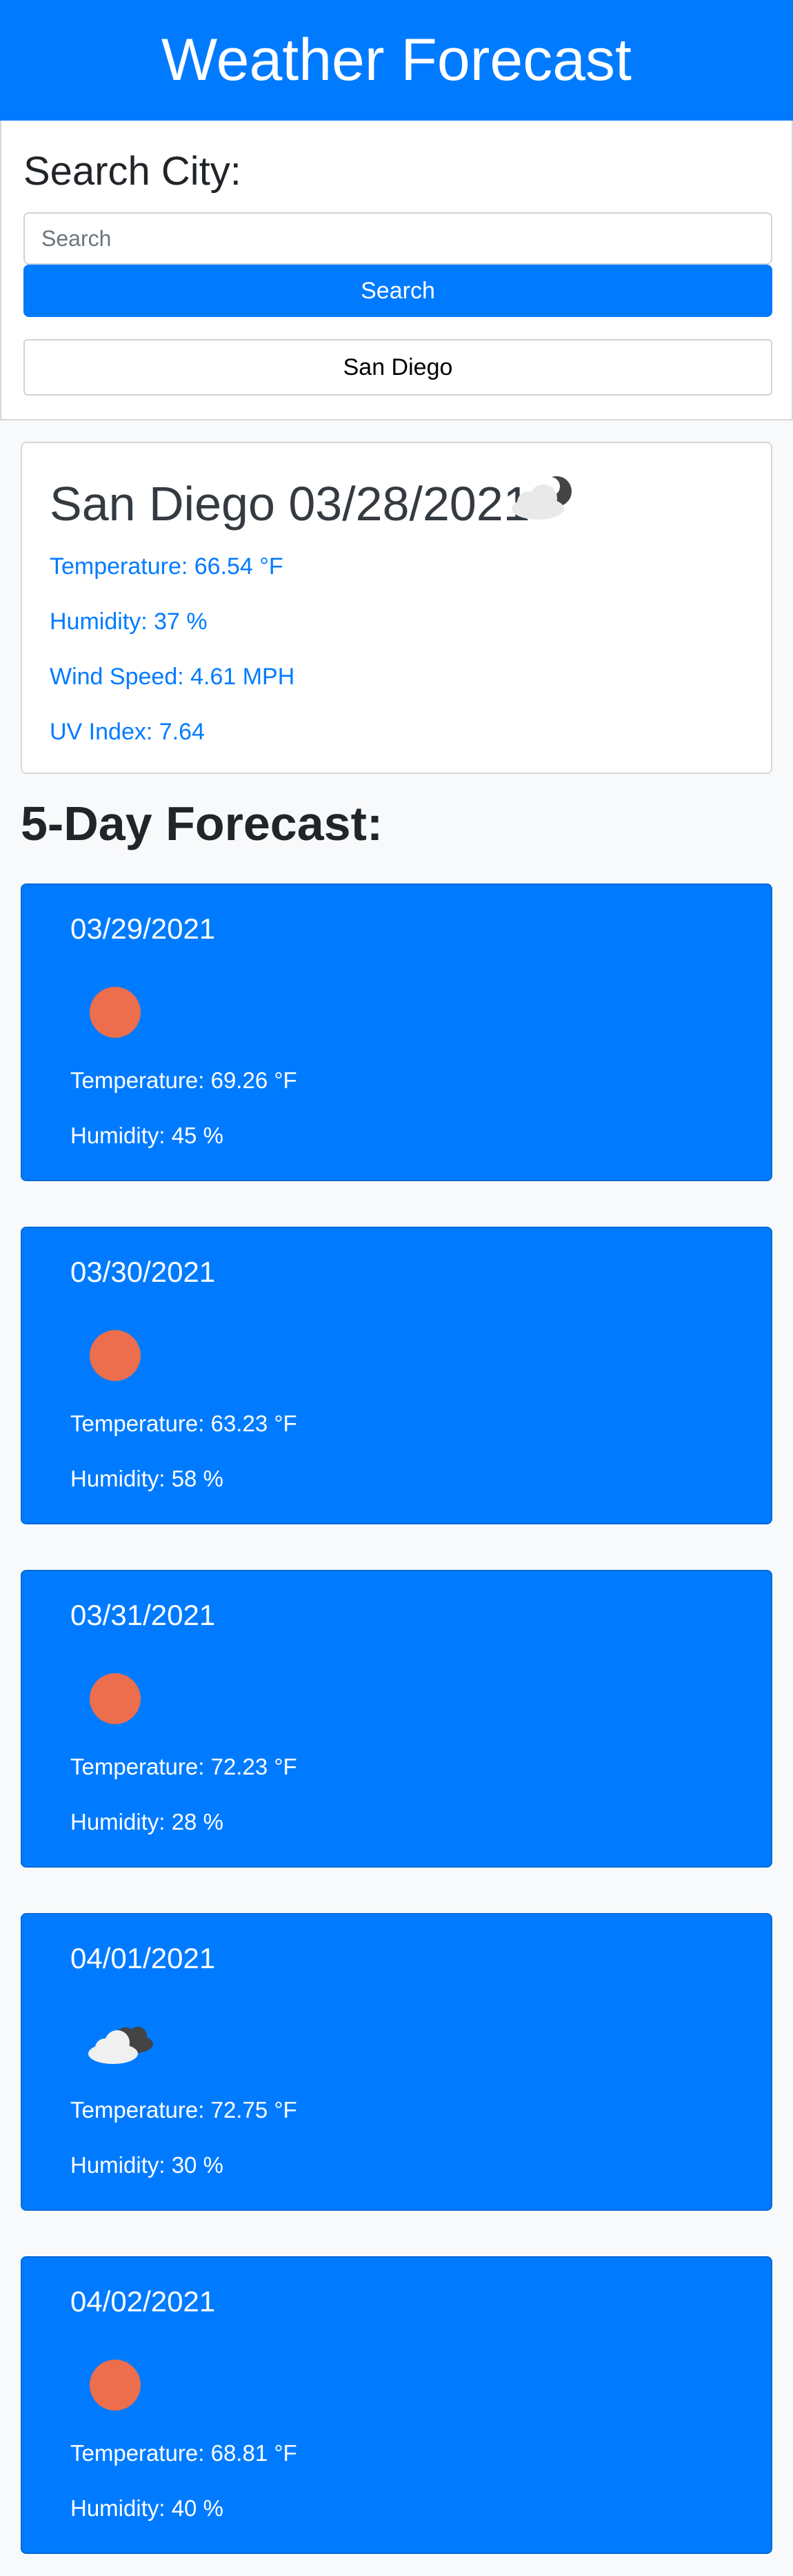 This screenshot has width=793, height=2576. Describe the element at coordinates (120, 2045) in the screenshot. I see `clouds-icon` at that location.